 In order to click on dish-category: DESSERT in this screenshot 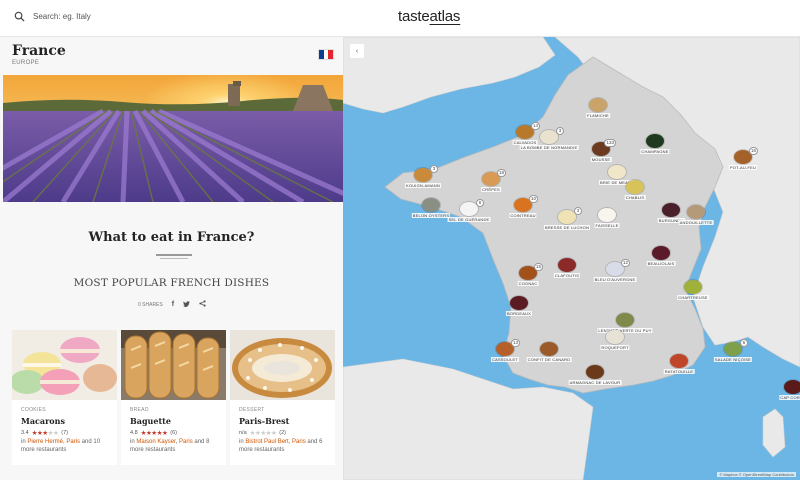, I will do `click(252, 410)`.